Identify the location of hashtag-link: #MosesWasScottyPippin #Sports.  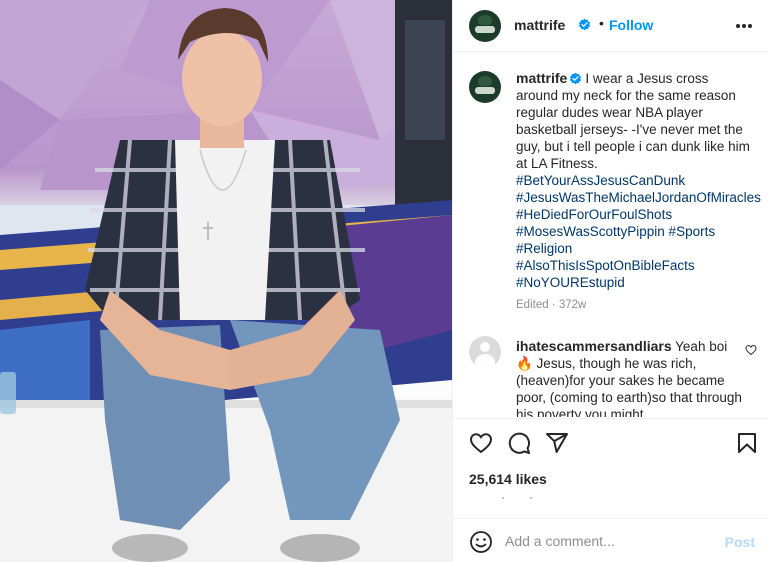
(634, 231).